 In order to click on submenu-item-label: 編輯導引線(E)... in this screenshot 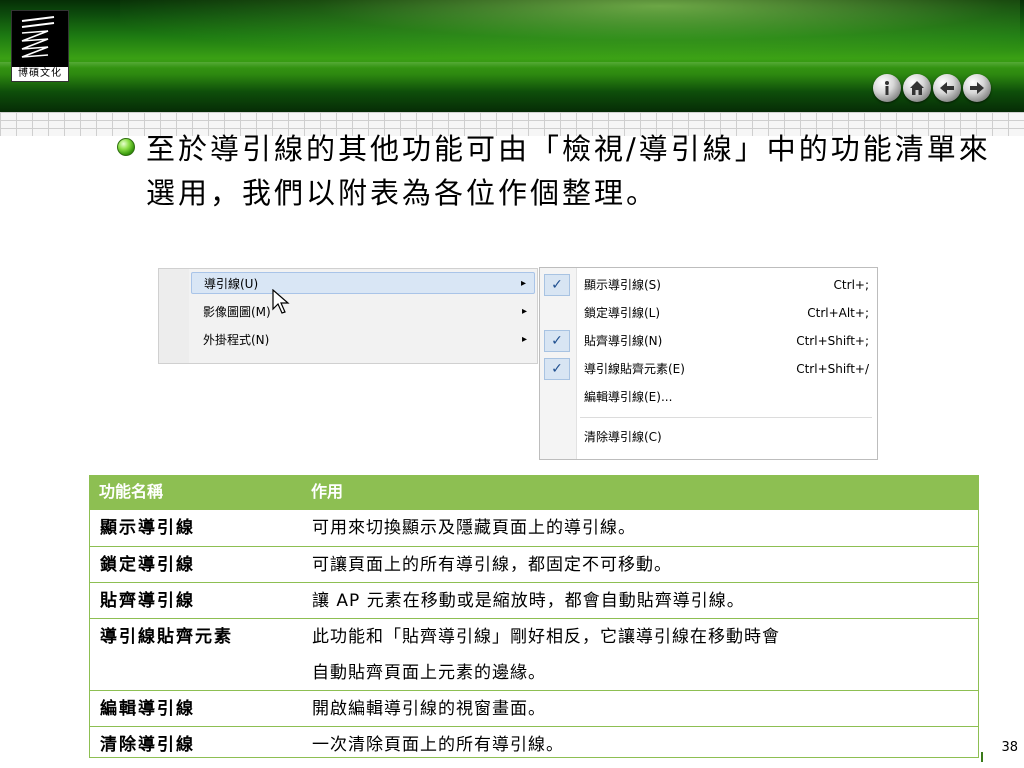, I will do `click(628, 397)`.